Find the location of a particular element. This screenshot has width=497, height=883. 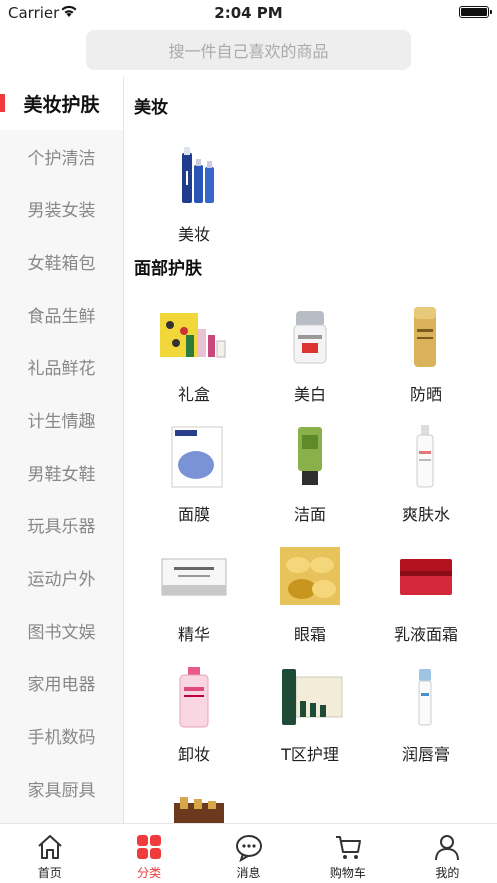

sidebar-item-adult: 计生情趣 is located at coordinates (61, 419).